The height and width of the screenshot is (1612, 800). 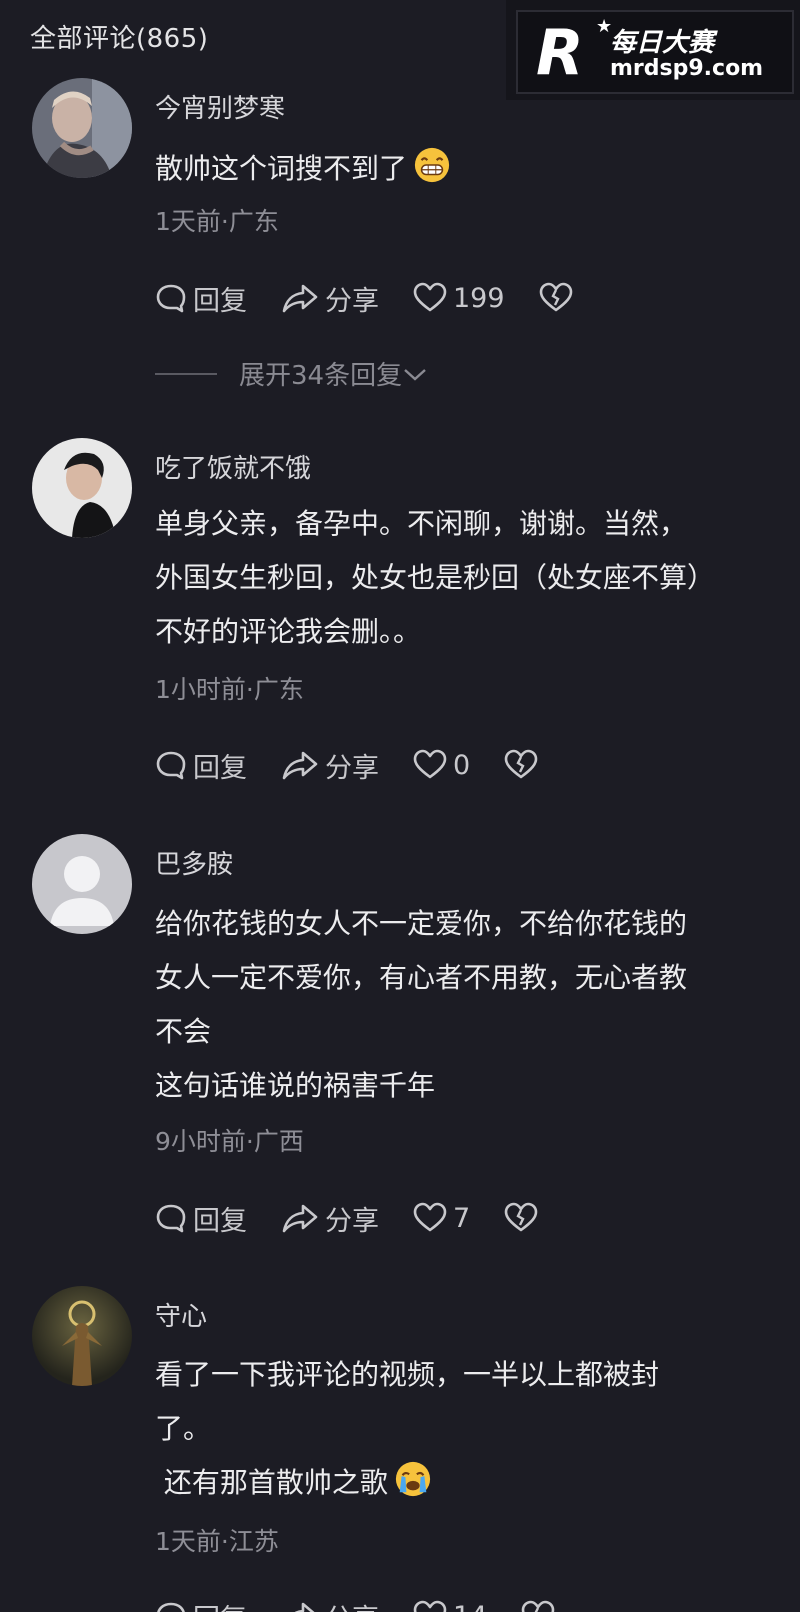 I want to click on divider-line, so click(x=186, y=373).